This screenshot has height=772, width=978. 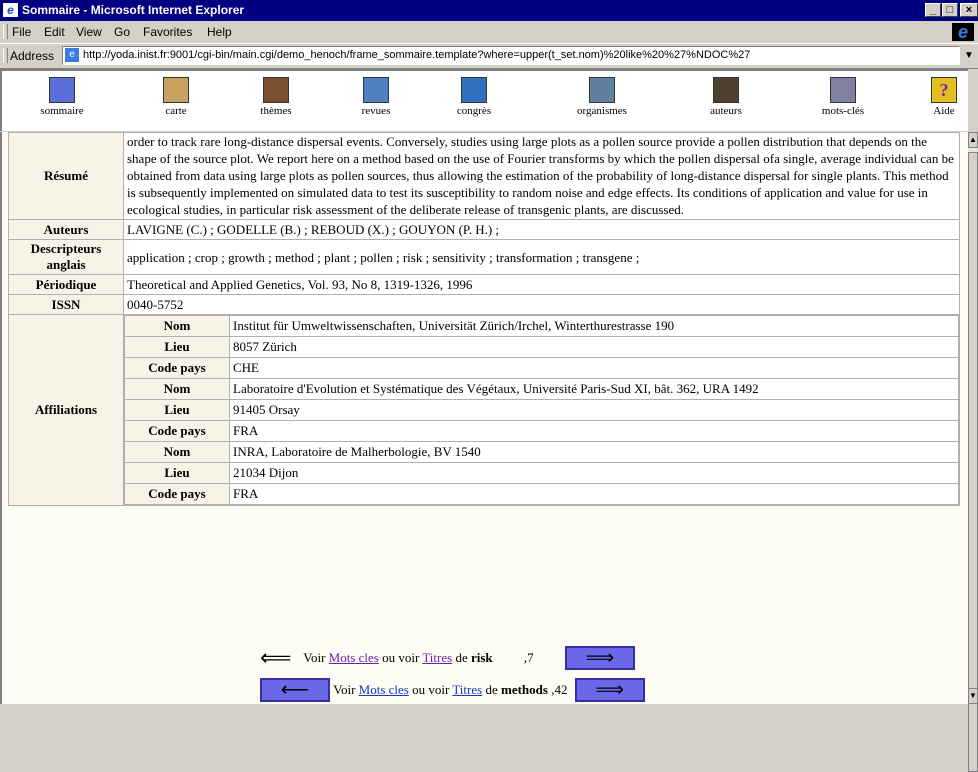 I want to click on table-row: Lieu 91405 Orsay, so click(x=541, y=410).